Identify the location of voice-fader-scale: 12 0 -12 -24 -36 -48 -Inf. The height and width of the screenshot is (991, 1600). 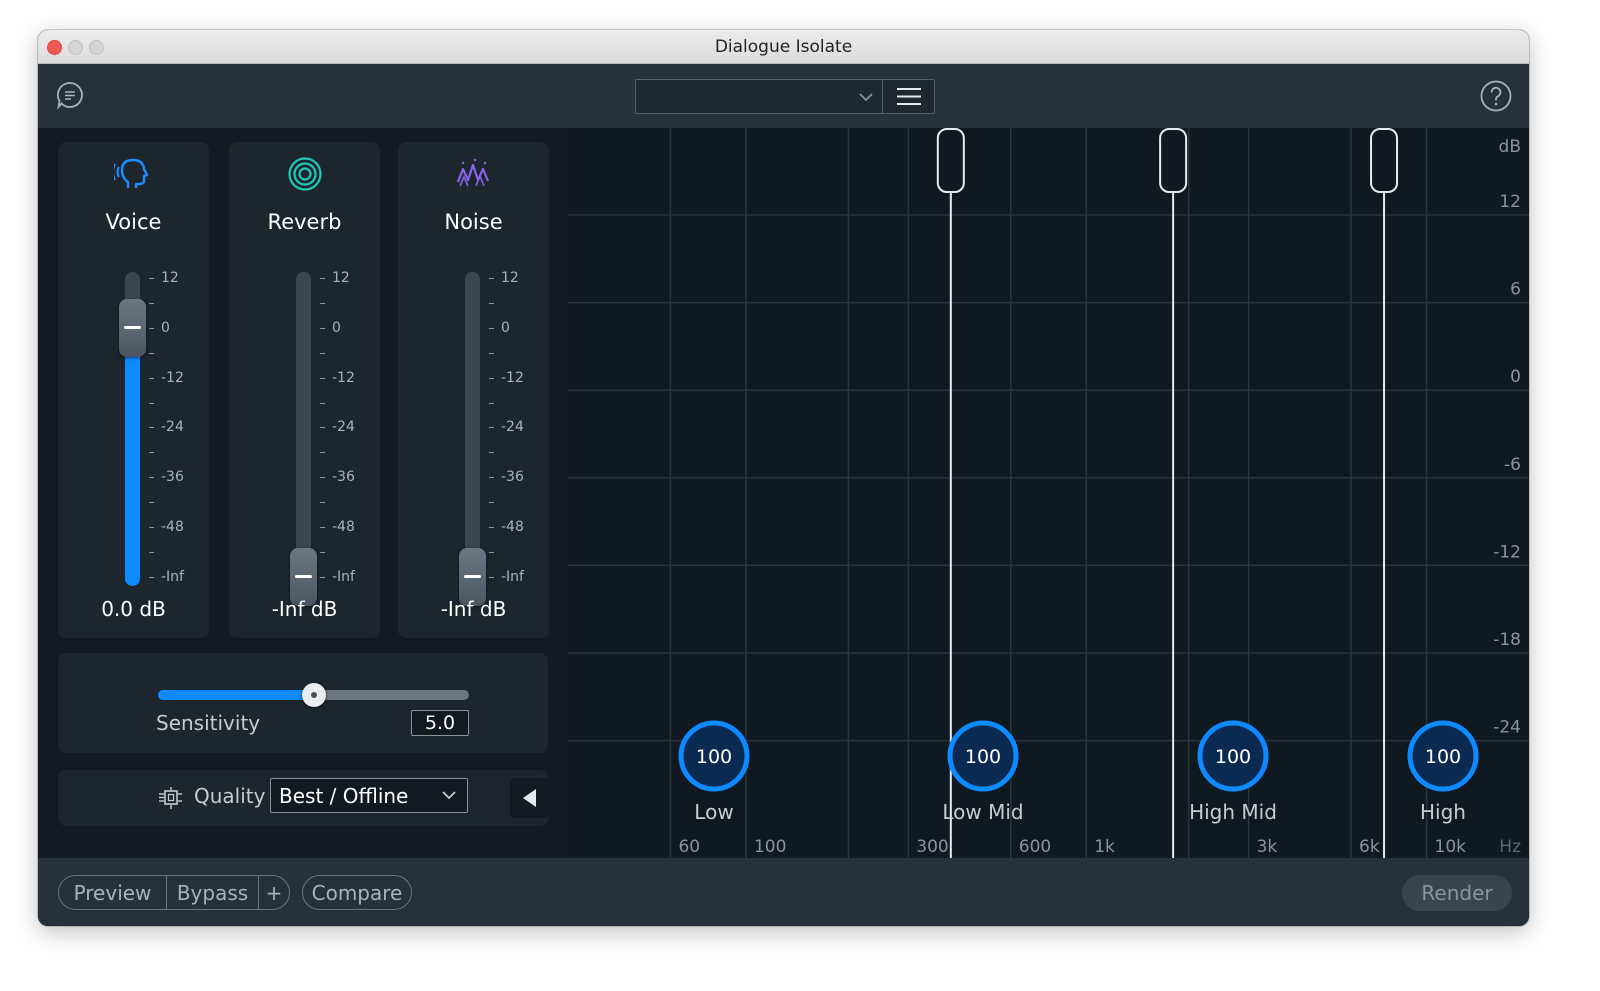
(174, 431).